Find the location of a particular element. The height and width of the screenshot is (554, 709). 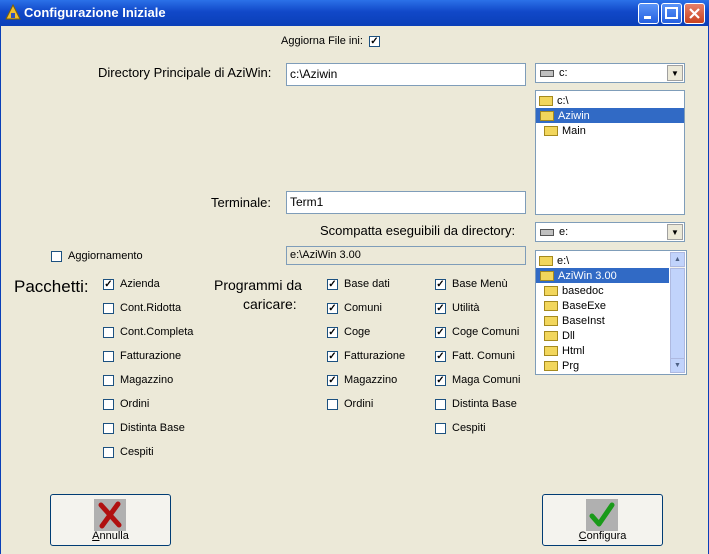

folder-name: c:\ is located at coordinates (563, 100).